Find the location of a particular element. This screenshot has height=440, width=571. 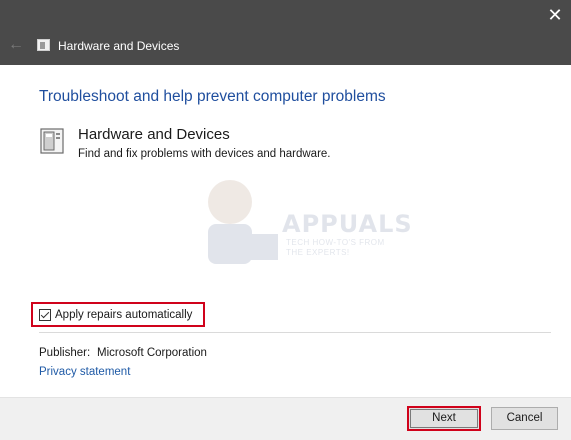

apply-repairs-checkbox is located at coordinates (45, 314).